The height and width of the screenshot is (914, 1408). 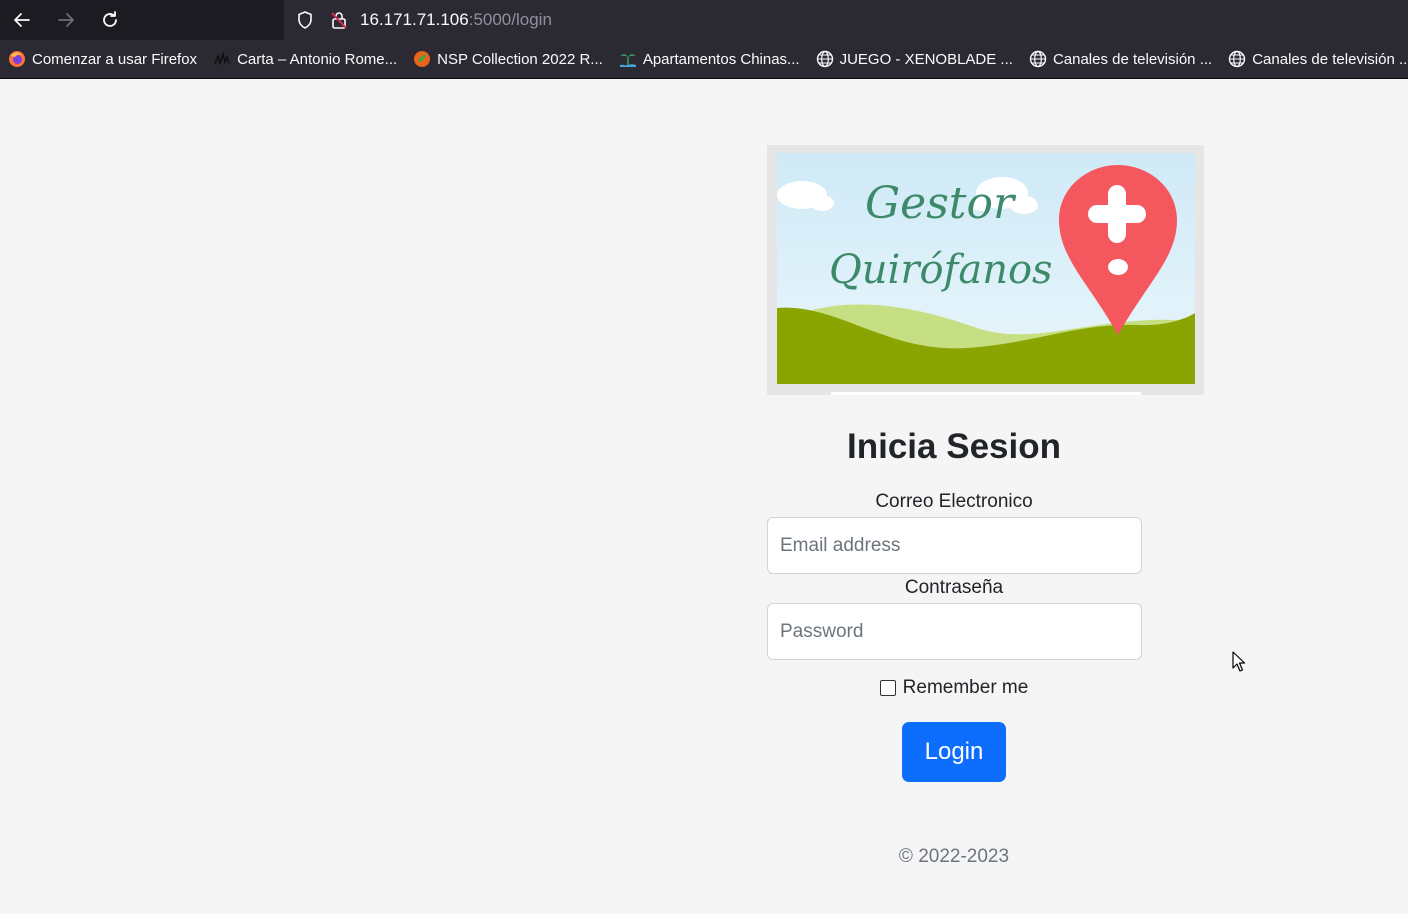 I want to click on bookmark-item: Comenzar a usar Firefox, so click(x=102, y=59).